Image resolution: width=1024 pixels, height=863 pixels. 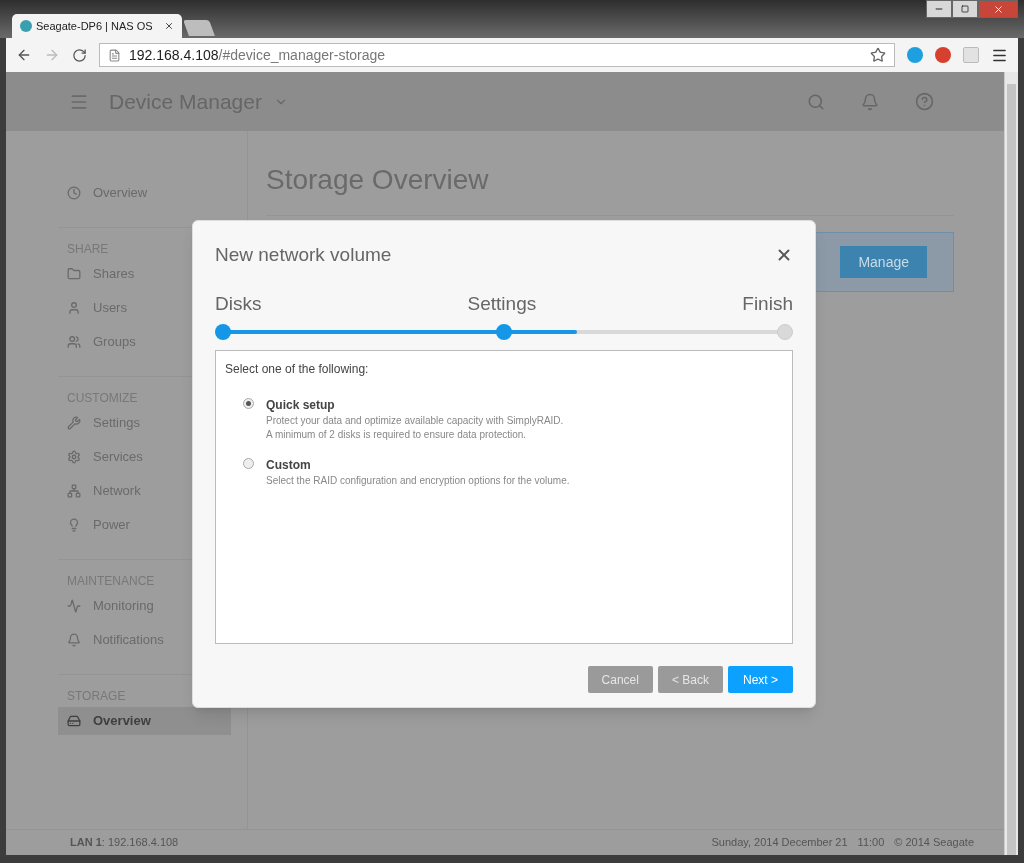 What do you see at coordinates (144, 721) in the screenshot?
I see `sidebar-item: Overview` at bounding box center [144, 721].